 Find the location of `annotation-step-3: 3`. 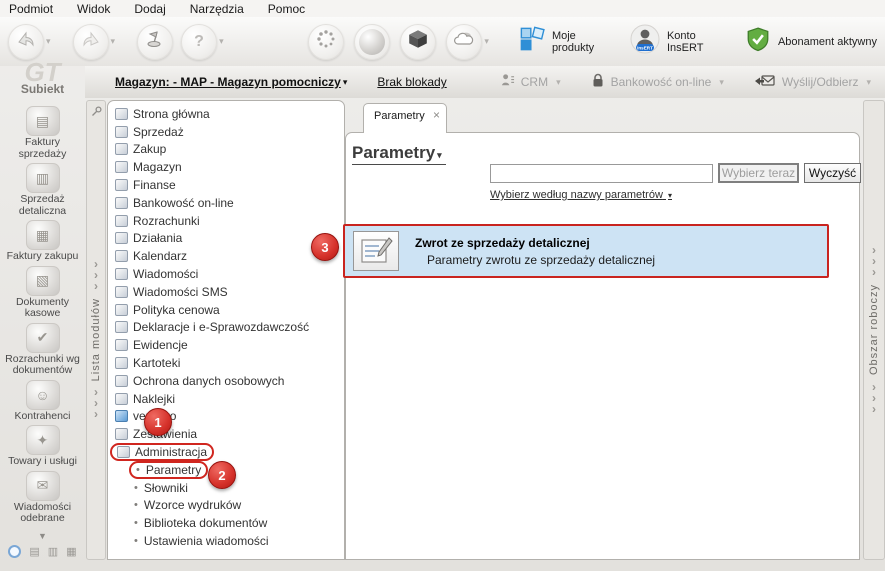

annotation-step-3: 3 is located at coordinates (325, 247).